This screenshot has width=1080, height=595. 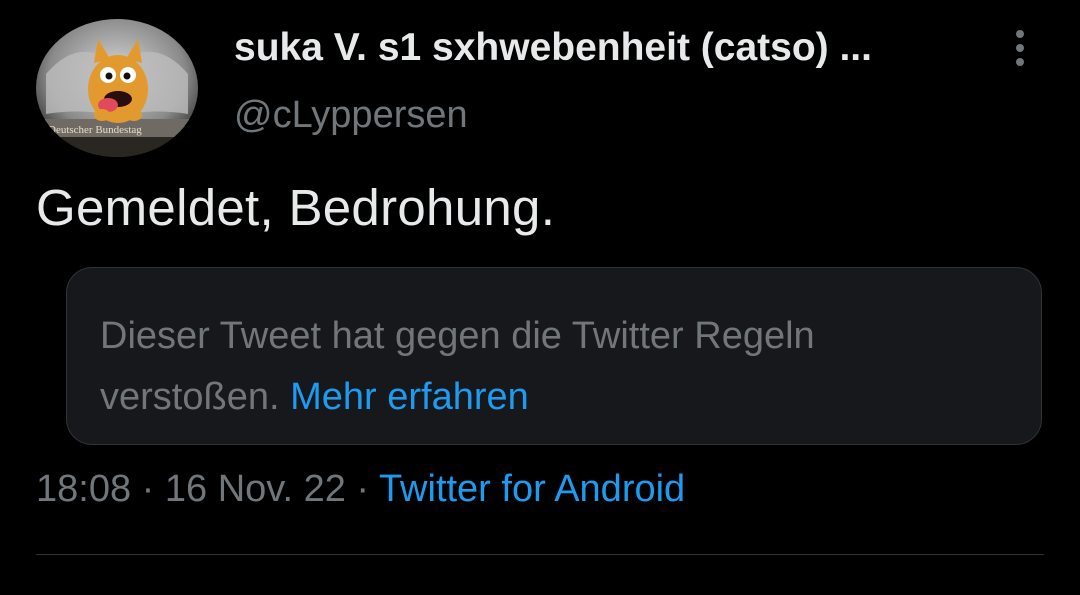 I want to click on avatar-caption: Deutscher Bundestag, so click(x=95, y=130).